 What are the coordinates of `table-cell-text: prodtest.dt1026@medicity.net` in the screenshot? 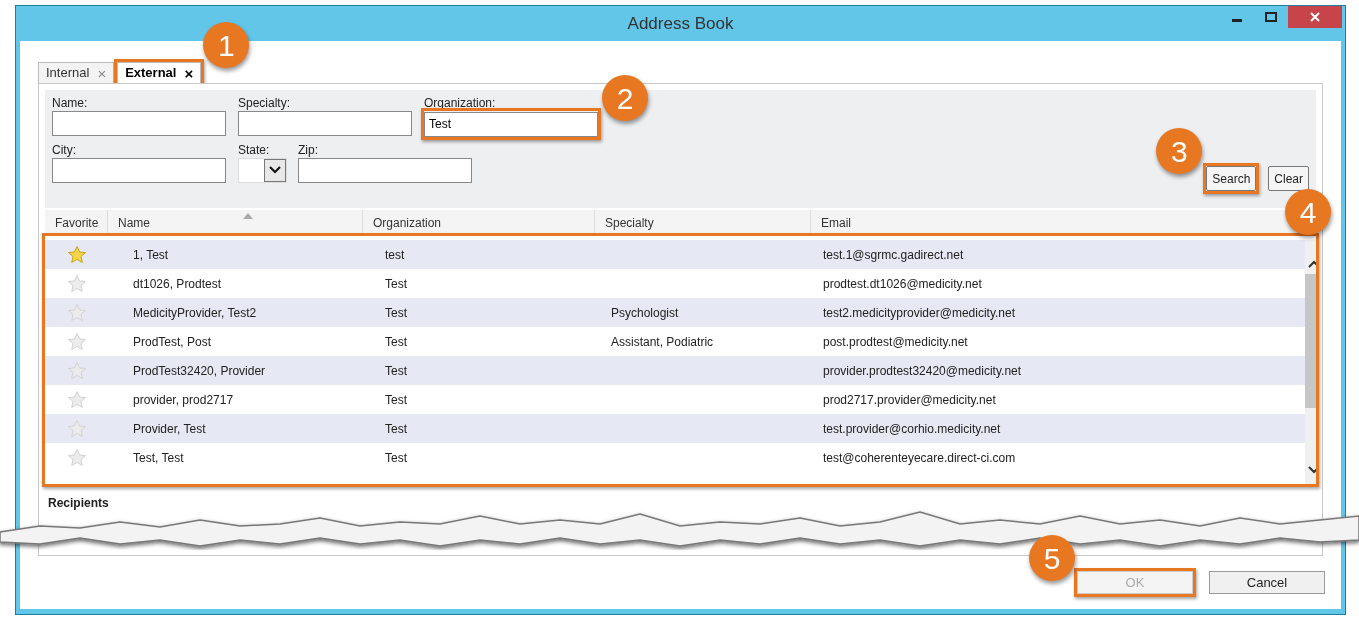 It's located at (902, 284).